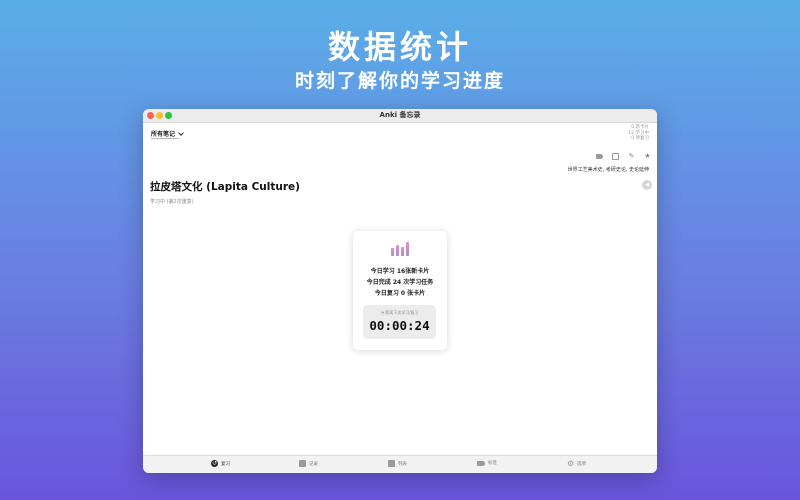 This screenshot has width=800, height=500. What do you see at coordinates (399, 81) in the screenshot?
I see `hero-subtitle: 时刻了解你的学习进度` at bounding box center [399, 81].